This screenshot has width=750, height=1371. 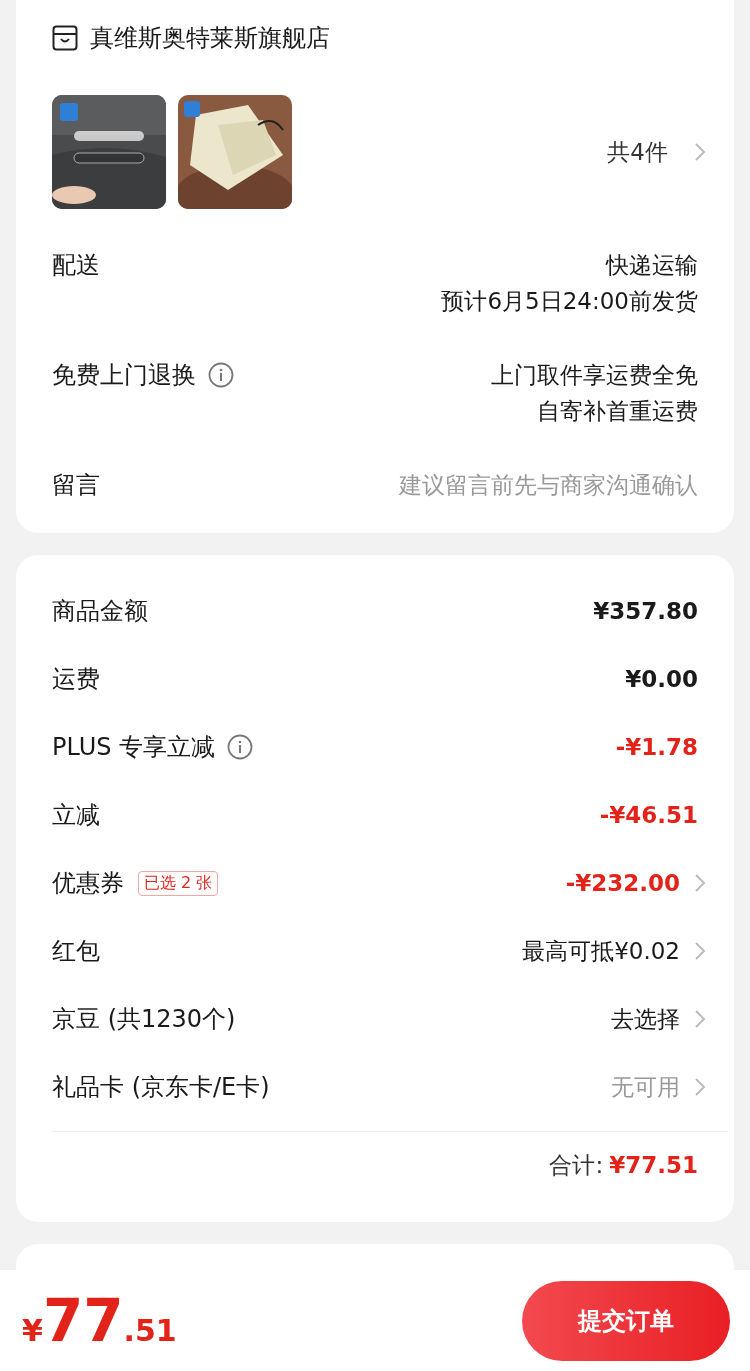 I want to click on row-value: ¥0.00, so click(x=661, y=679).